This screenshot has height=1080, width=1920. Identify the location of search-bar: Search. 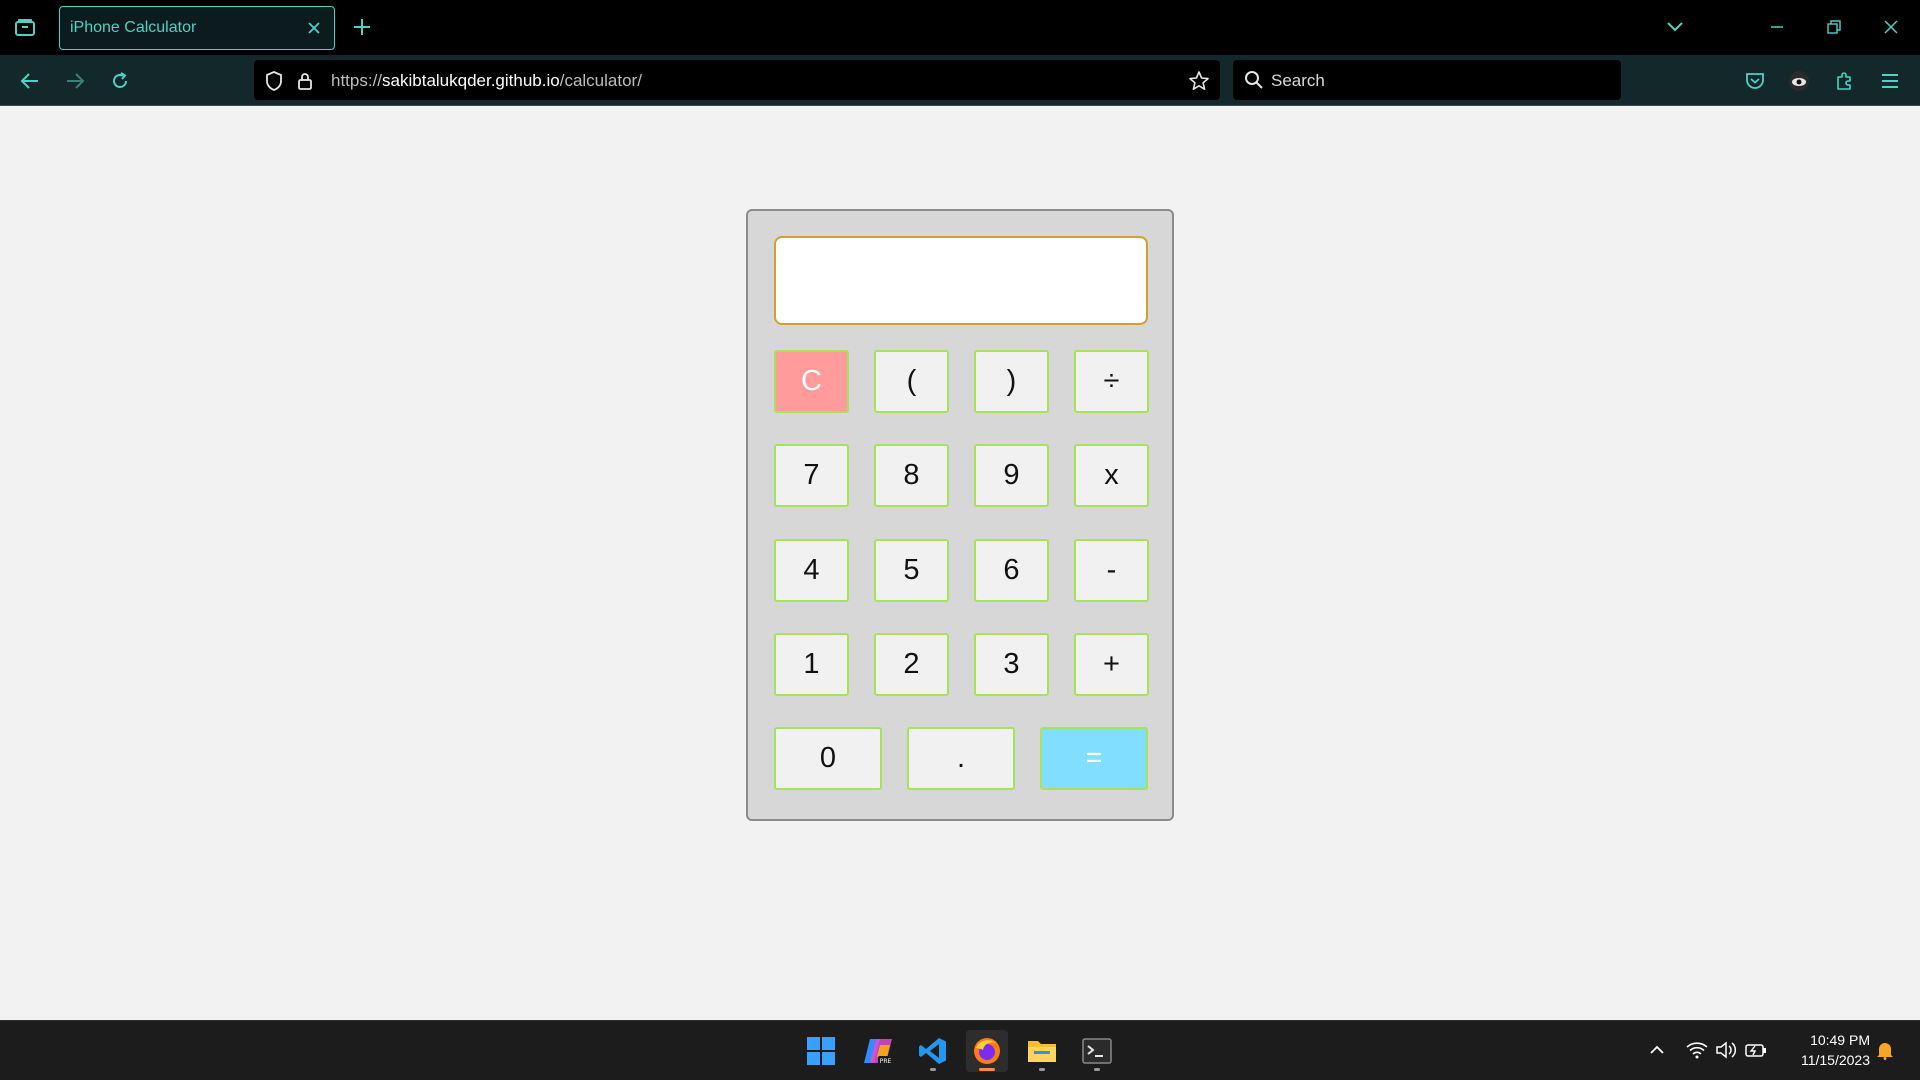
(1427, 80).